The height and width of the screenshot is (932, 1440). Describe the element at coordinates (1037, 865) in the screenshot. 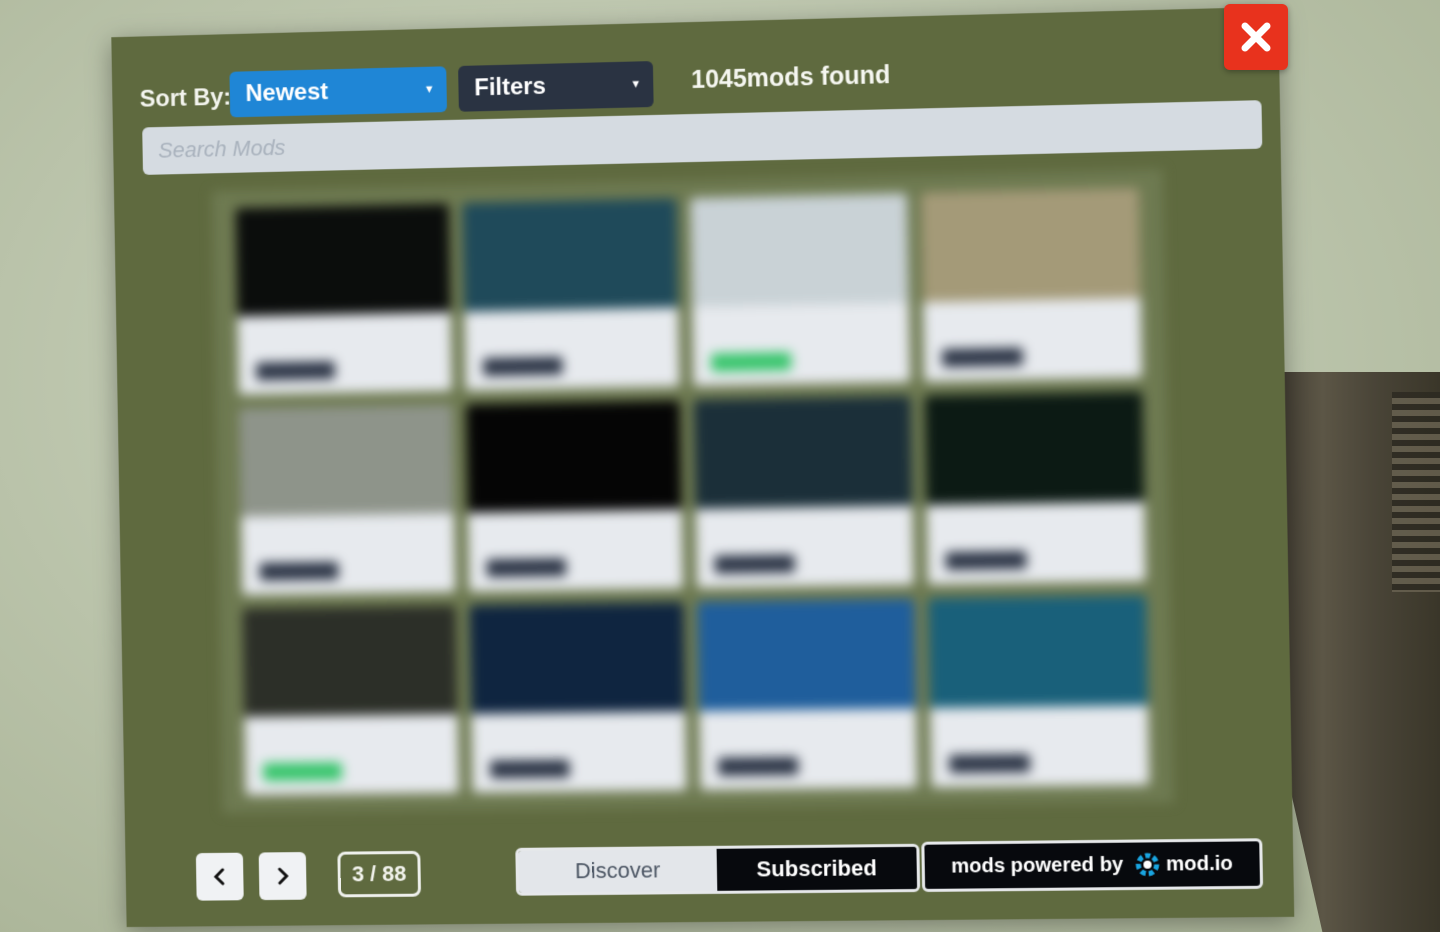

I see `powered-by-text: mods powered by` at that location.